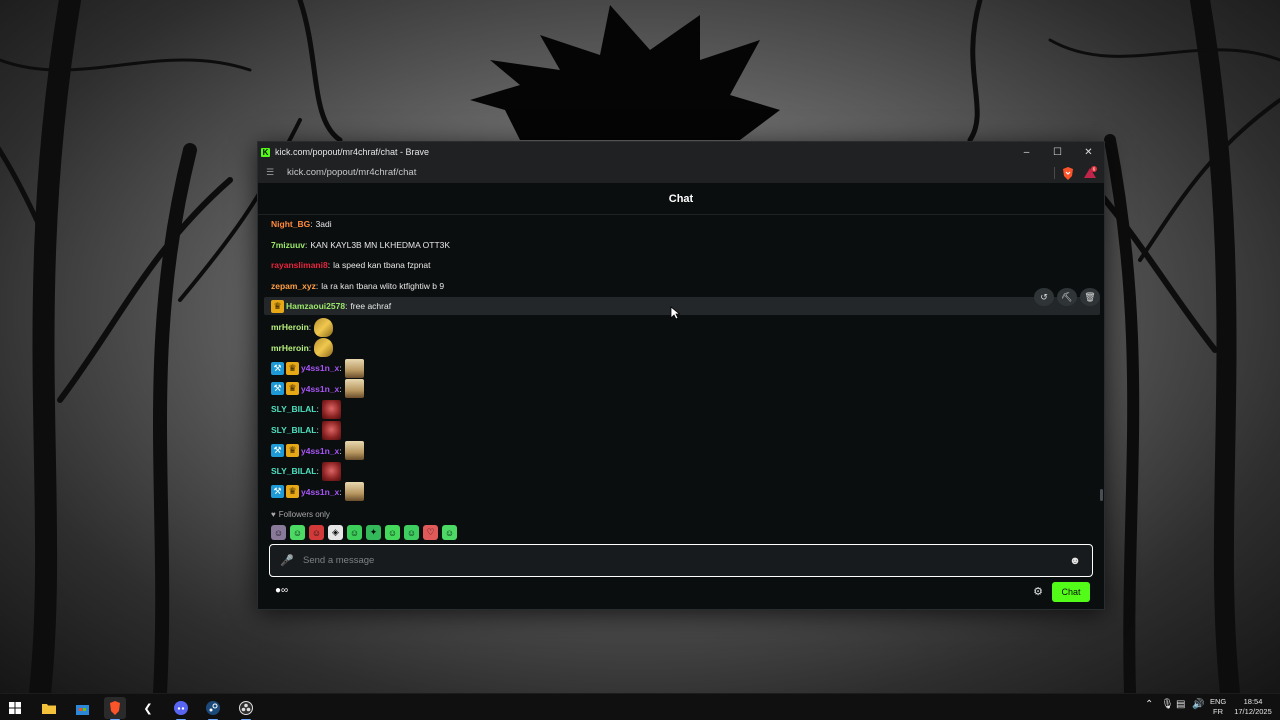 The height and width of the screenshot is (720, 1280). Describe the element at coordinates (15, 708) in the screenshot. I see `start-icon` at that location.